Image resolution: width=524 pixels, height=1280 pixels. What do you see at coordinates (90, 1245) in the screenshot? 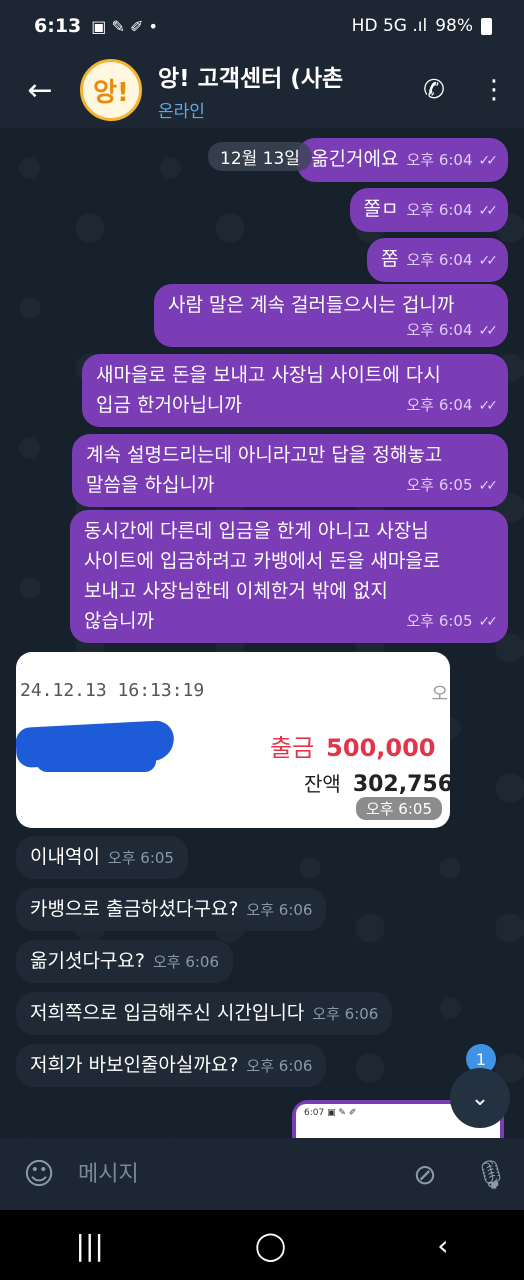
I see `recent-apps-icon: |||` at bounding box center [90, 1245].